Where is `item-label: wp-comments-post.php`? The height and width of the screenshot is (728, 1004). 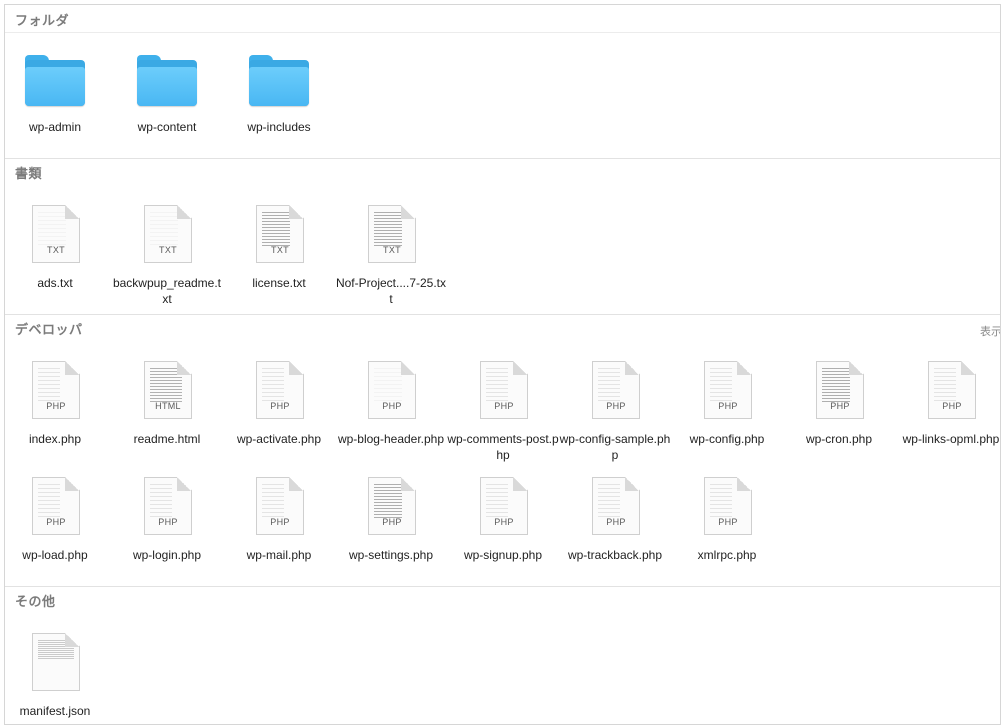
item-label: wp-comments-post.php is located at coordinates (503, 447).